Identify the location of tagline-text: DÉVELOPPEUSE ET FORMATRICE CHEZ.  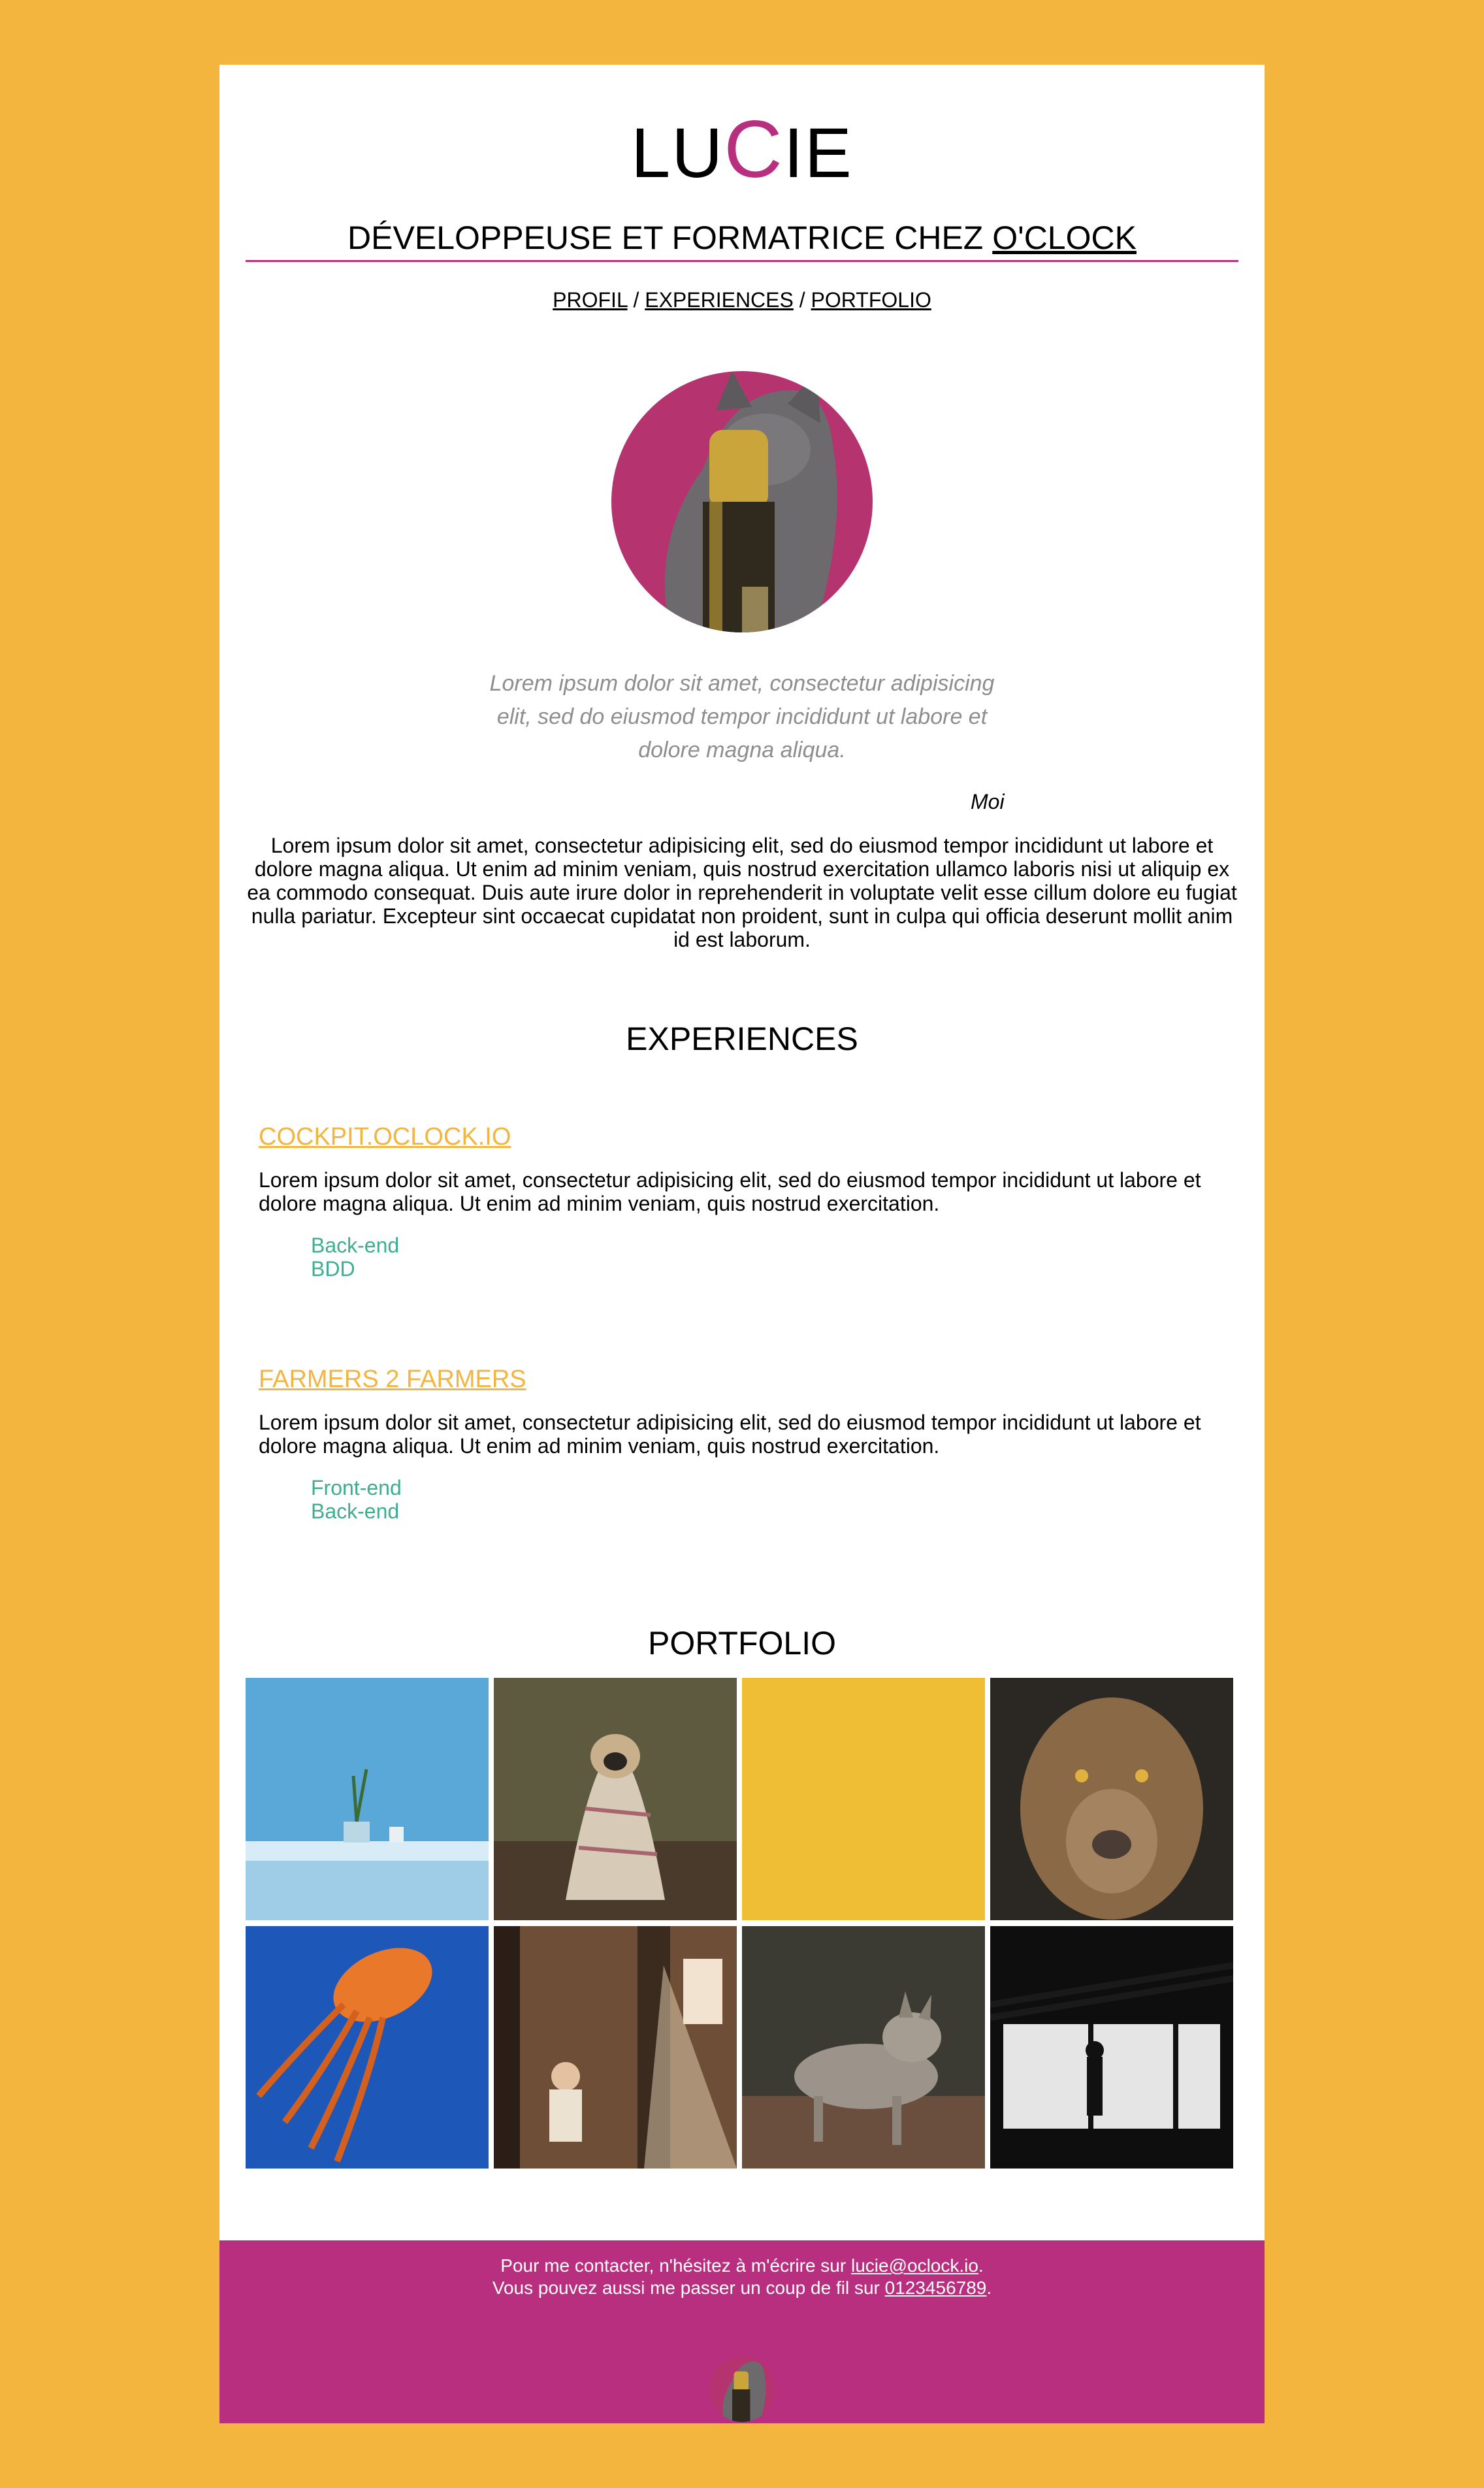
(665, 238).